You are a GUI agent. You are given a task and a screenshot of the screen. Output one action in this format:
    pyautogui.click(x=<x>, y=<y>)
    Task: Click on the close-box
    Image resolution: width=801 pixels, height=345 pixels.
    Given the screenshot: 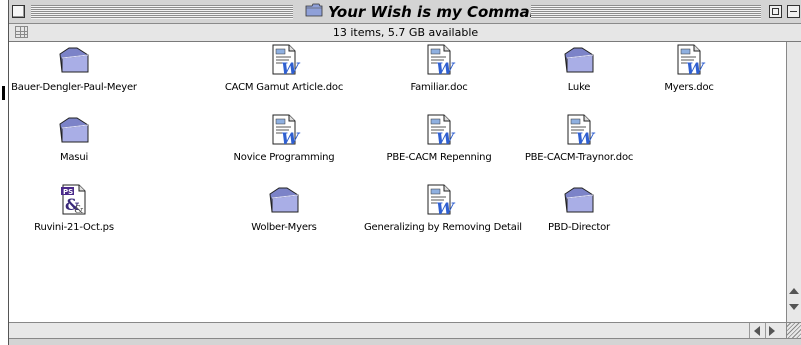 What is the action you would take?
    pyautogui.click(x=18, y=11)
    